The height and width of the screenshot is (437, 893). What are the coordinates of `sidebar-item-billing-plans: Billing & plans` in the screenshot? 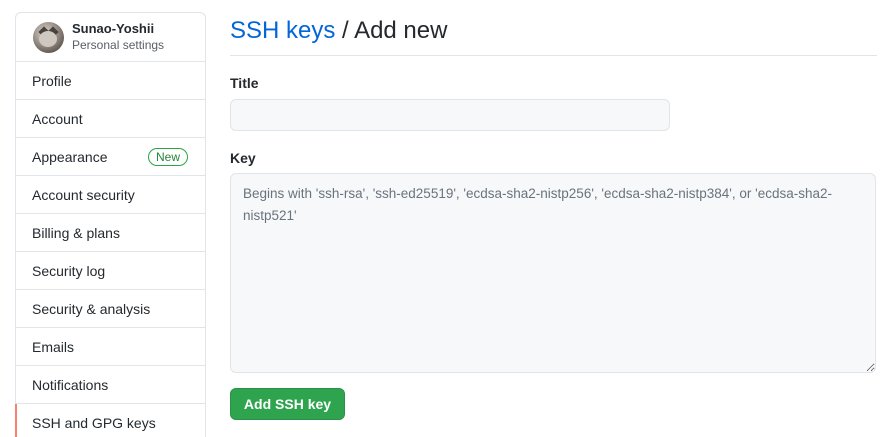 It's located at (110, 233).